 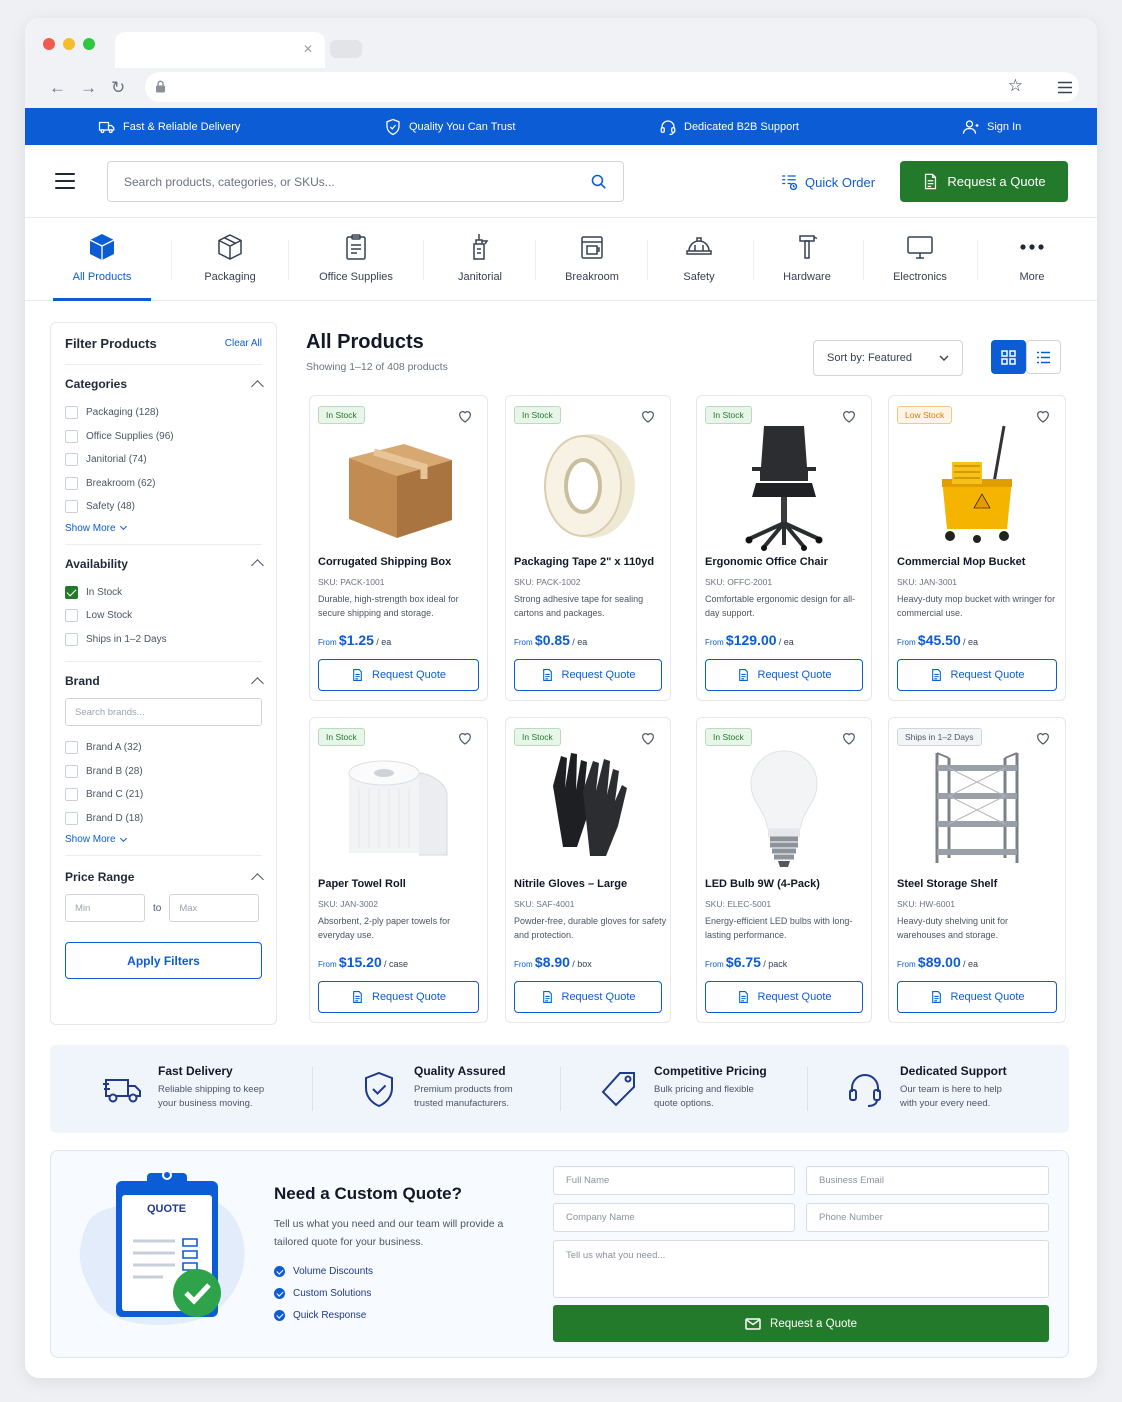 What do you see at coordinates (102, 259) in the screenshot?
I see `category-all-products: All Products` at bounding box center [102, 259].